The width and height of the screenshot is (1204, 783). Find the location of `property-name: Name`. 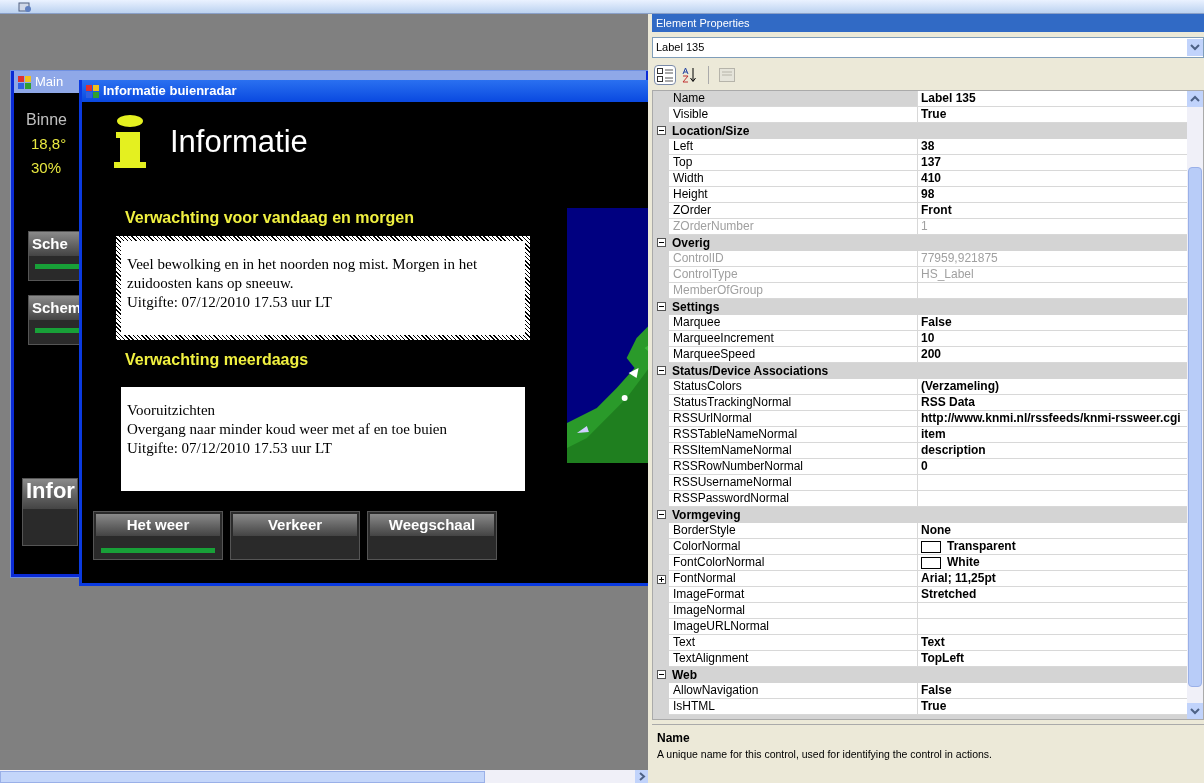

property-name: Name is located at coordinates (793, 99).